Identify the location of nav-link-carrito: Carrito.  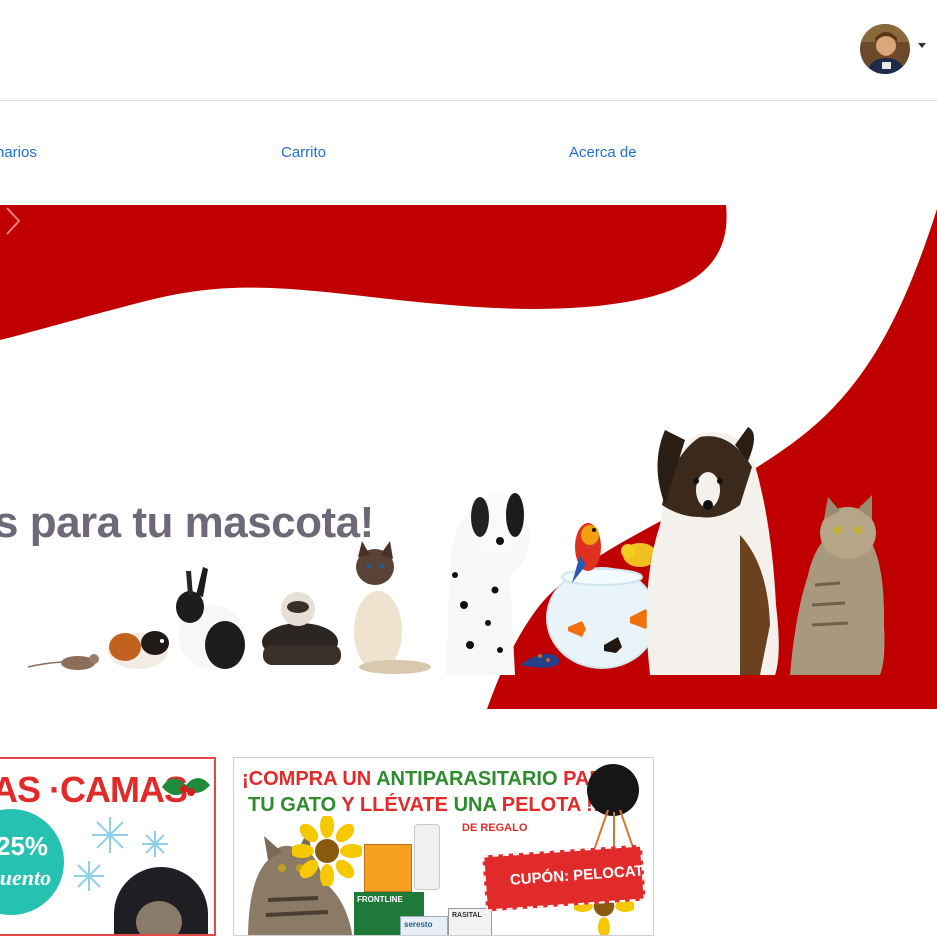
(303, 153).